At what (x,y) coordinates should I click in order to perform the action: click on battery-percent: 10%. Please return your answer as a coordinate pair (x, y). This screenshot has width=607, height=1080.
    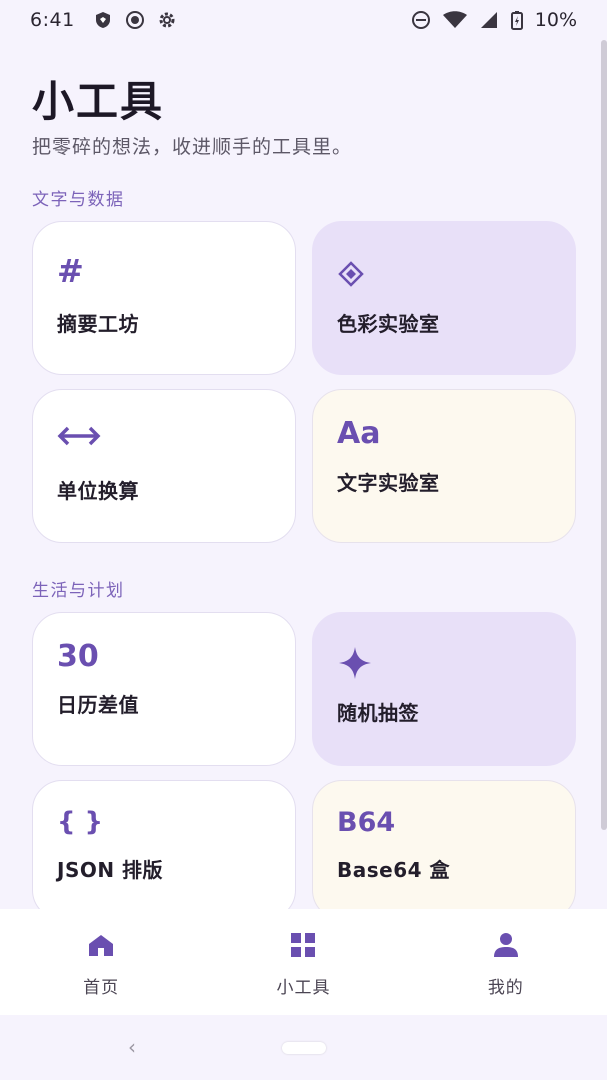
    Looking at the image, I should click on (555, 20).